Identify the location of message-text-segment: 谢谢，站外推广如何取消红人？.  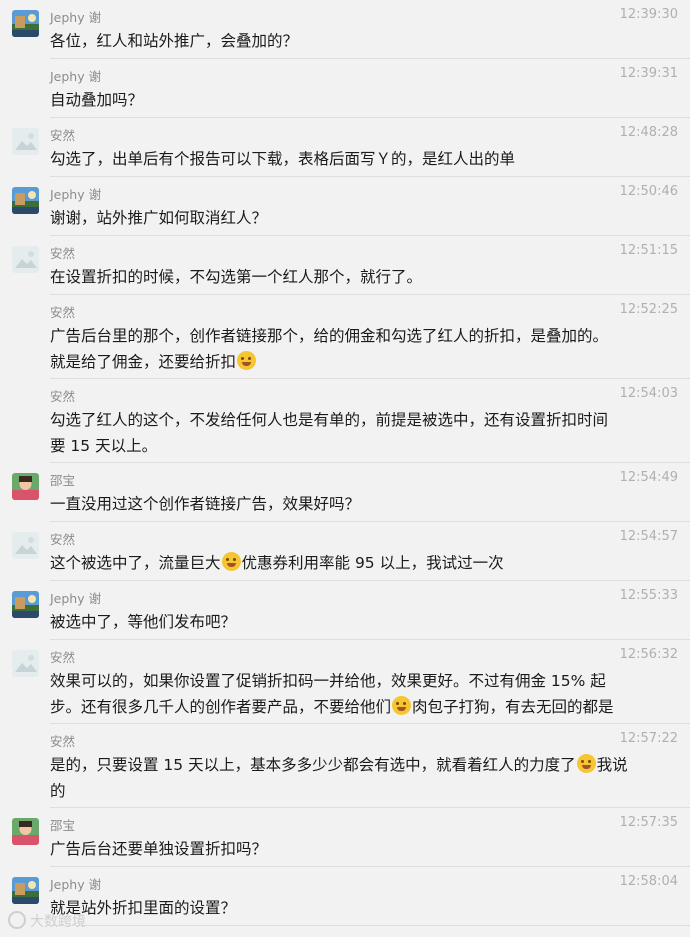
(159, 218).